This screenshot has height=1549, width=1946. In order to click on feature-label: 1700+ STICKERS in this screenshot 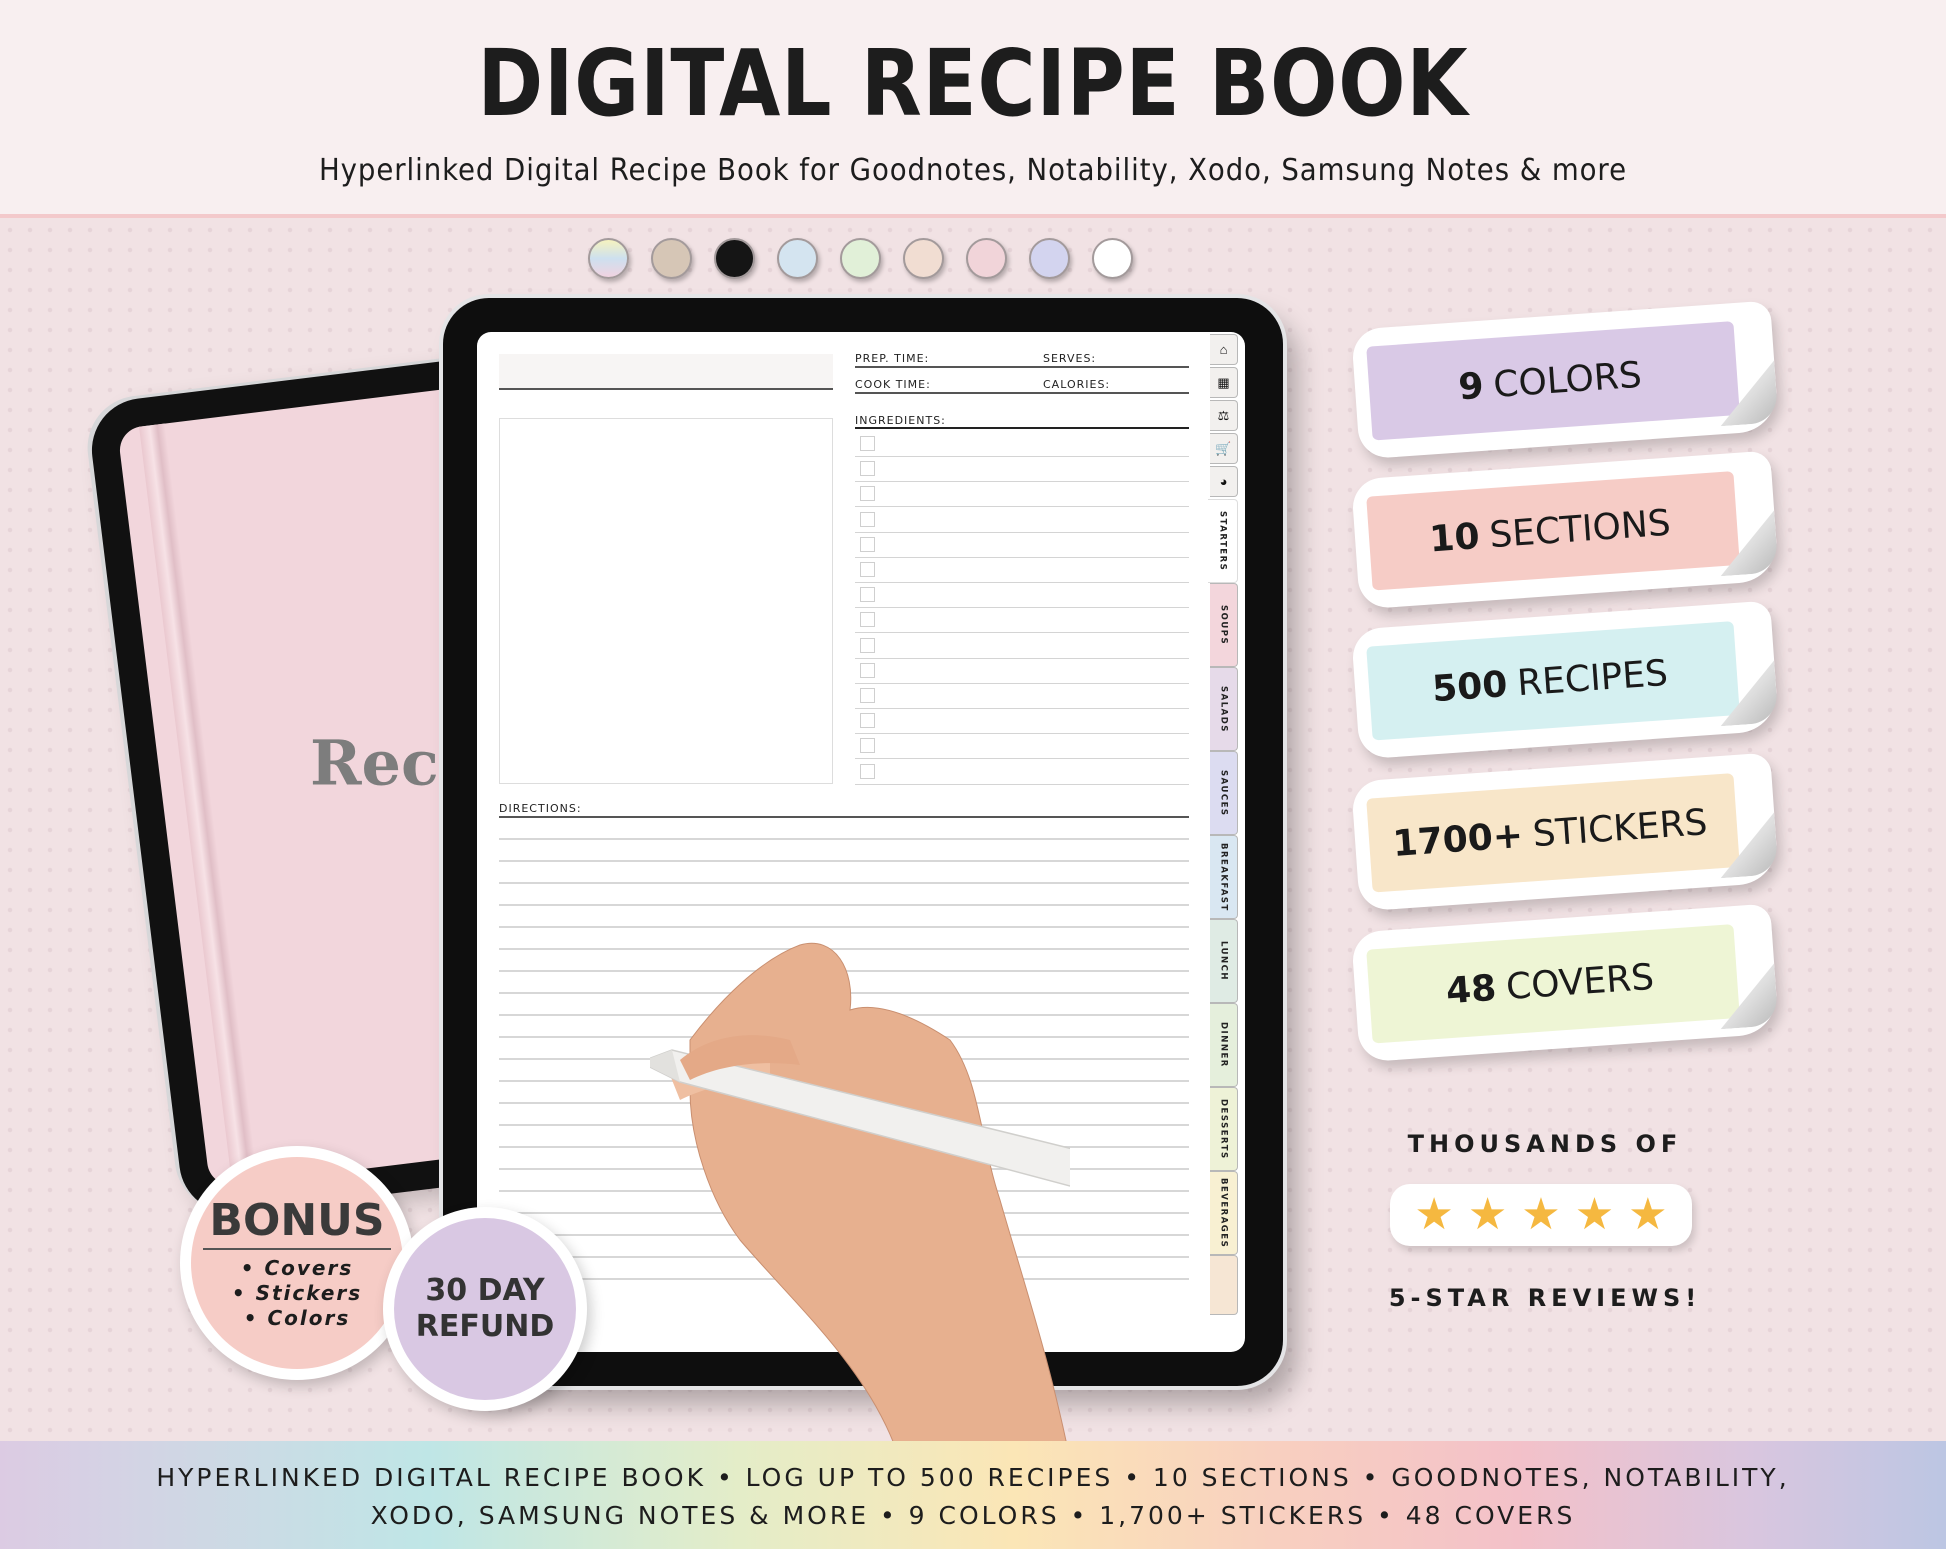, I will do `click(1550, 833)`.